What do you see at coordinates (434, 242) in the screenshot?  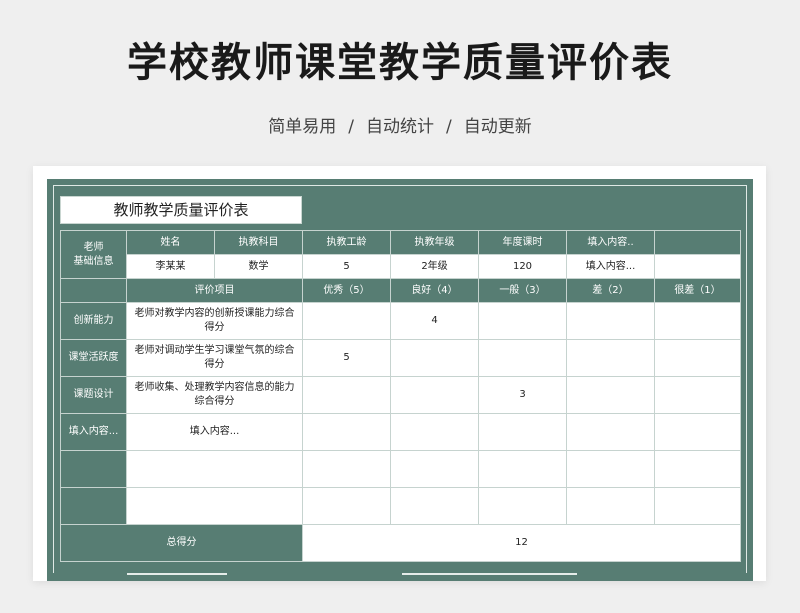 I see `header-grade: 执教年级` at bounding box center [434, 242].